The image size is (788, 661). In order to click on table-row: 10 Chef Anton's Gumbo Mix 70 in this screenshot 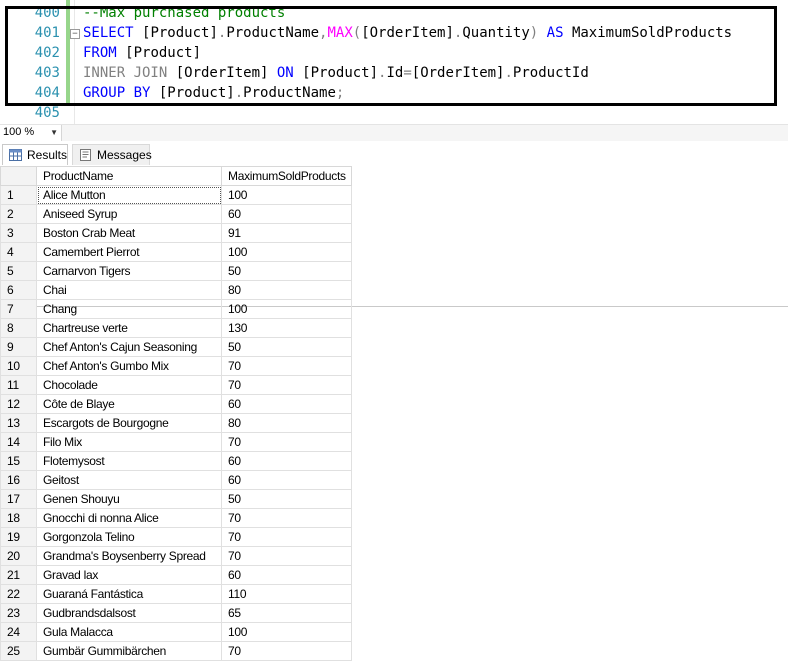, I will do `click(176, 366)`.